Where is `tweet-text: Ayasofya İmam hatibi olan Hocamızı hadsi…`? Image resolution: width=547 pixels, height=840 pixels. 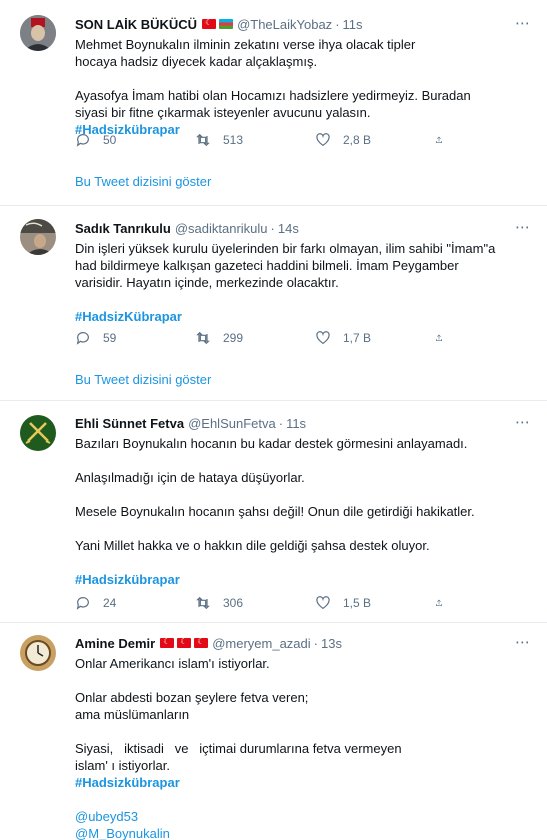 tweet-text: Ayasofya İmam hatibi olan Hocamızı hadsi… is located at coordinates (275, 112).